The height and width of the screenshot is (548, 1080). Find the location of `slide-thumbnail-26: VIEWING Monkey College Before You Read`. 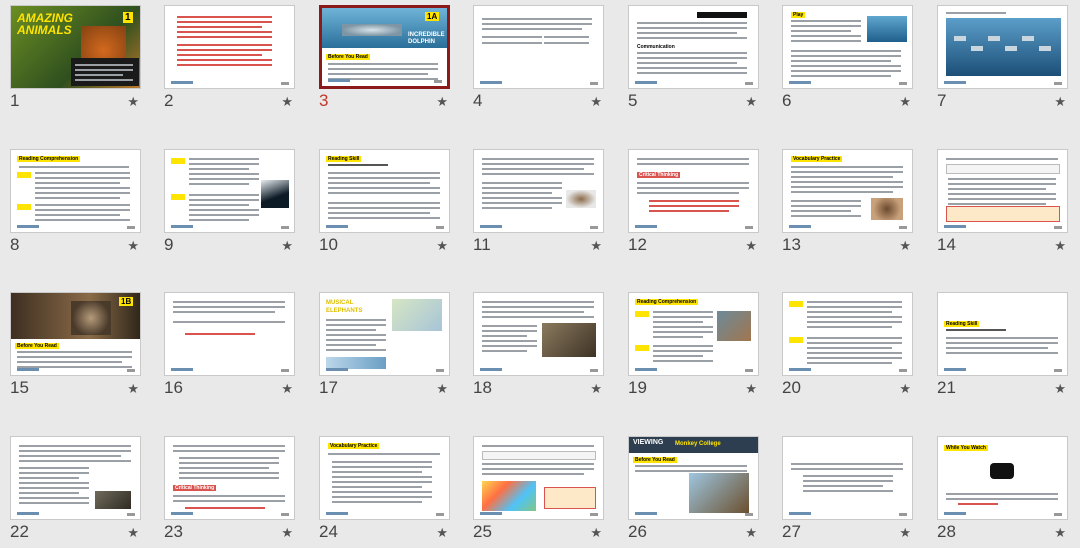

slide-thumbnail-26: VIEWING Monkey College Before You Read is located at coordinates (693, 478).